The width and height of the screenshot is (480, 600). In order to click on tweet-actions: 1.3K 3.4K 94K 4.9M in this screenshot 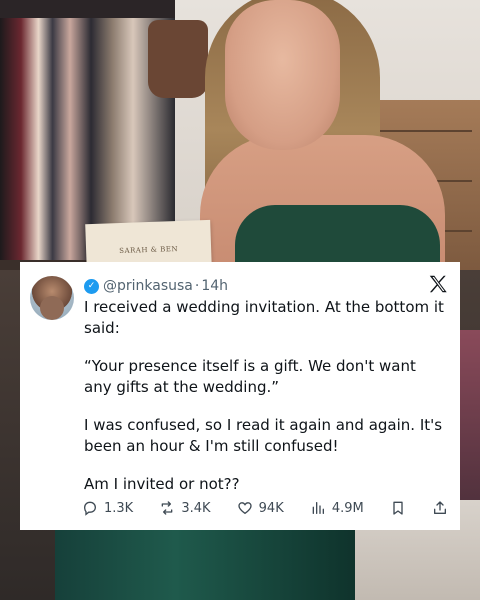, I will do `click(265, 508)`.